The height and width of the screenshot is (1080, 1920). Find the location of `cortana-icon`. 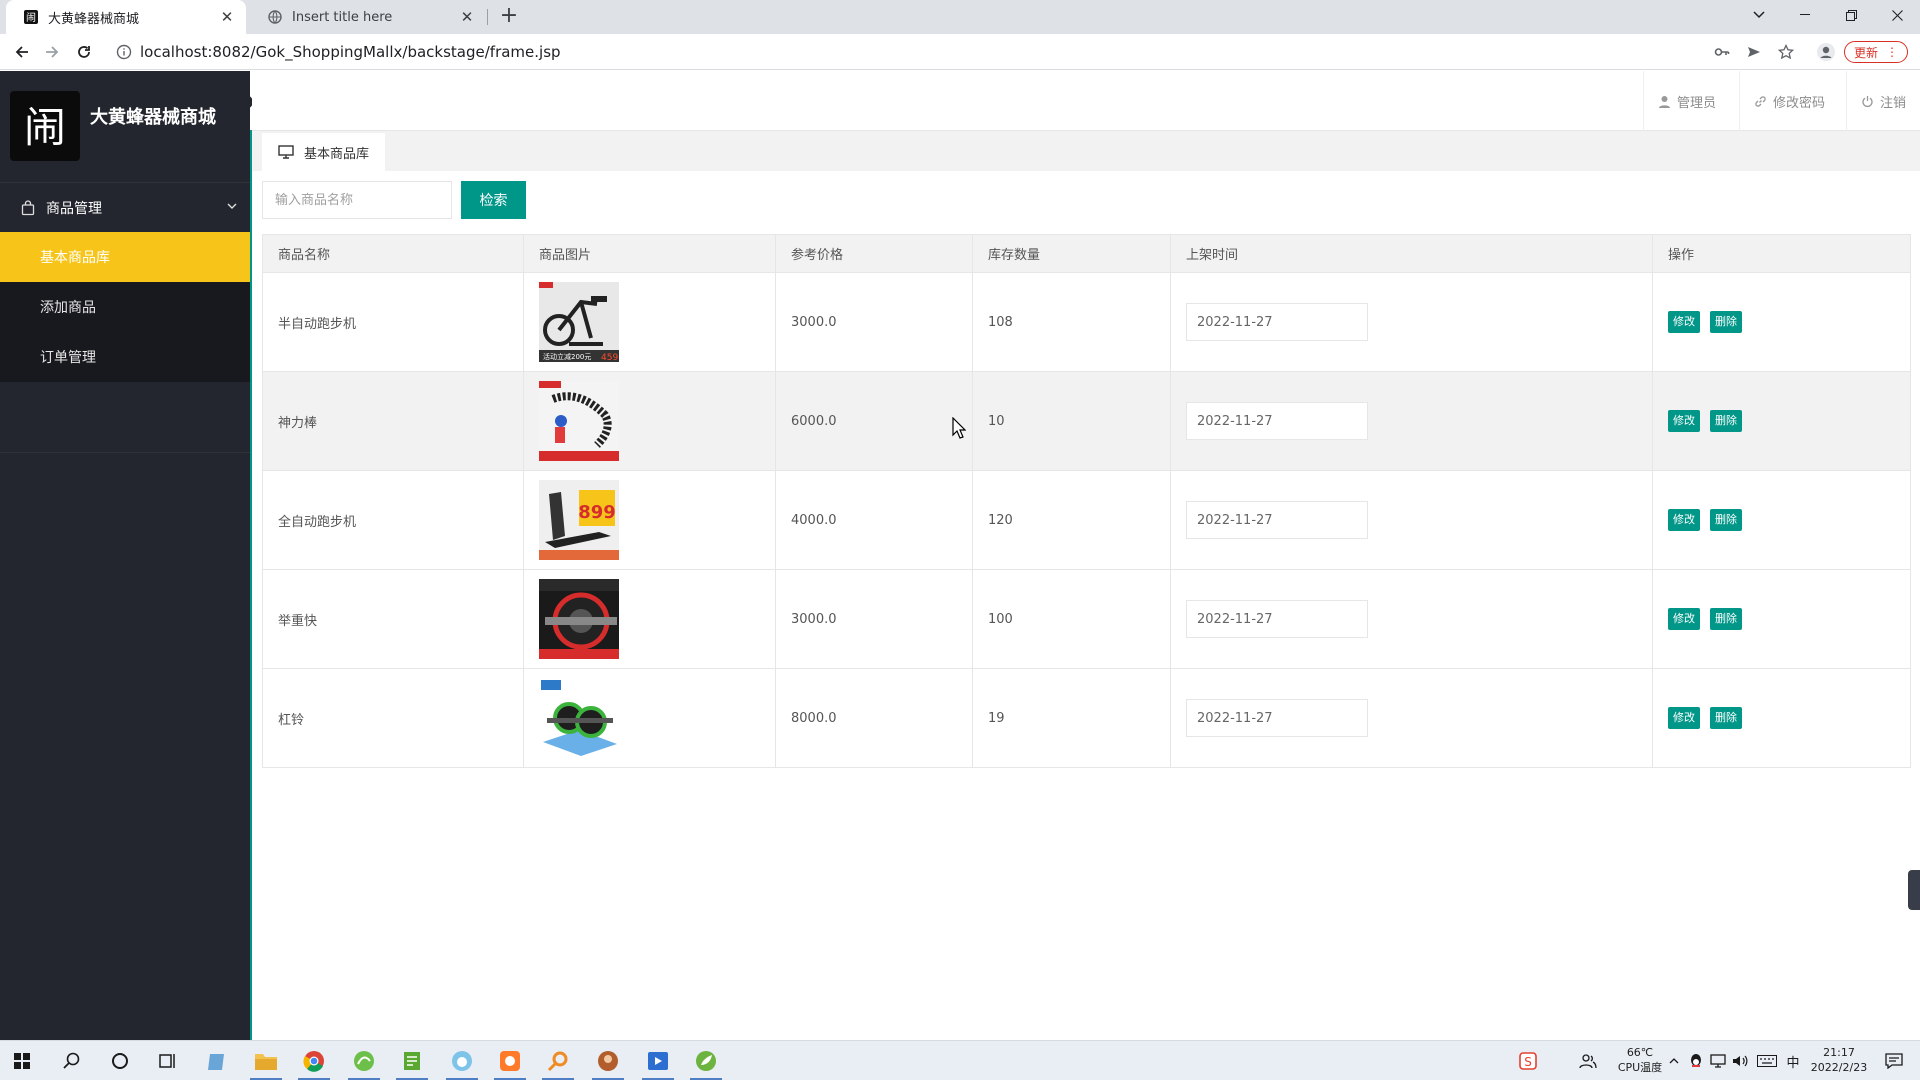

cortana-icon is located at coordinates (120, 1060).